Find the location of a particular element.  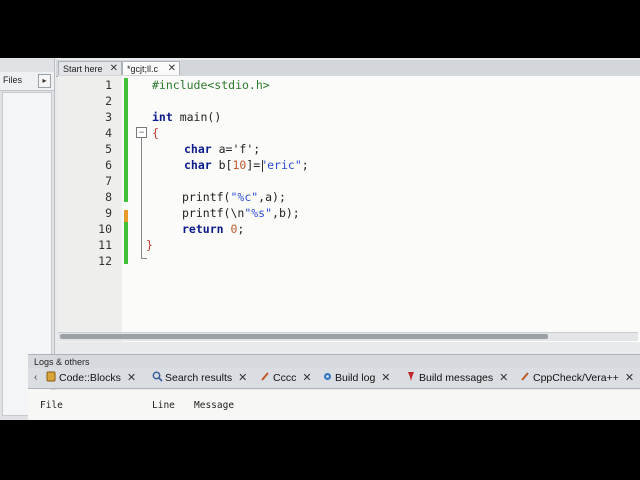

preprocessor-directive: #include<stdio.h> is located at coordinates (211, 85).